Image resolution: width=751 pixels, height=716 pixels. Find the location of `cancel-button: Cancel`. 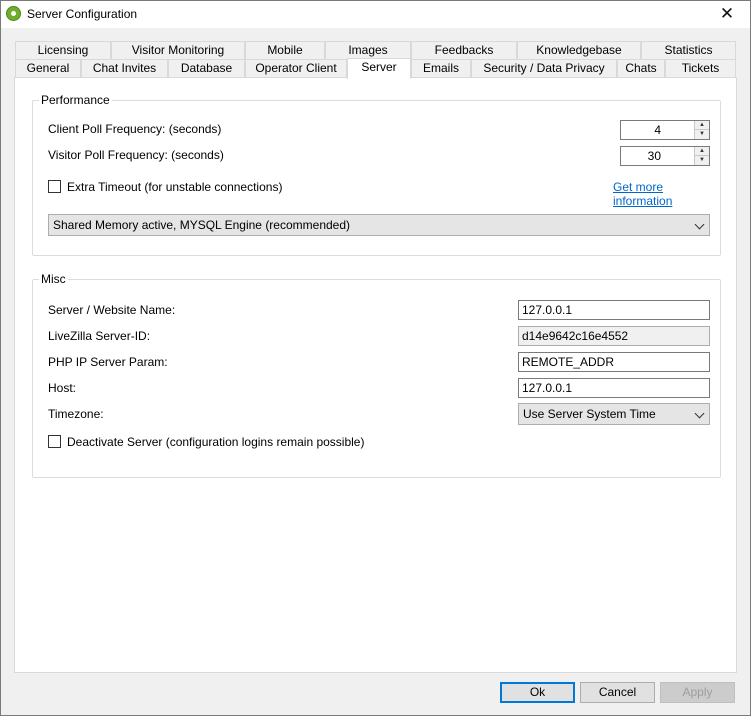

cancel-button: Cancel is located at coordinates (617, 692).